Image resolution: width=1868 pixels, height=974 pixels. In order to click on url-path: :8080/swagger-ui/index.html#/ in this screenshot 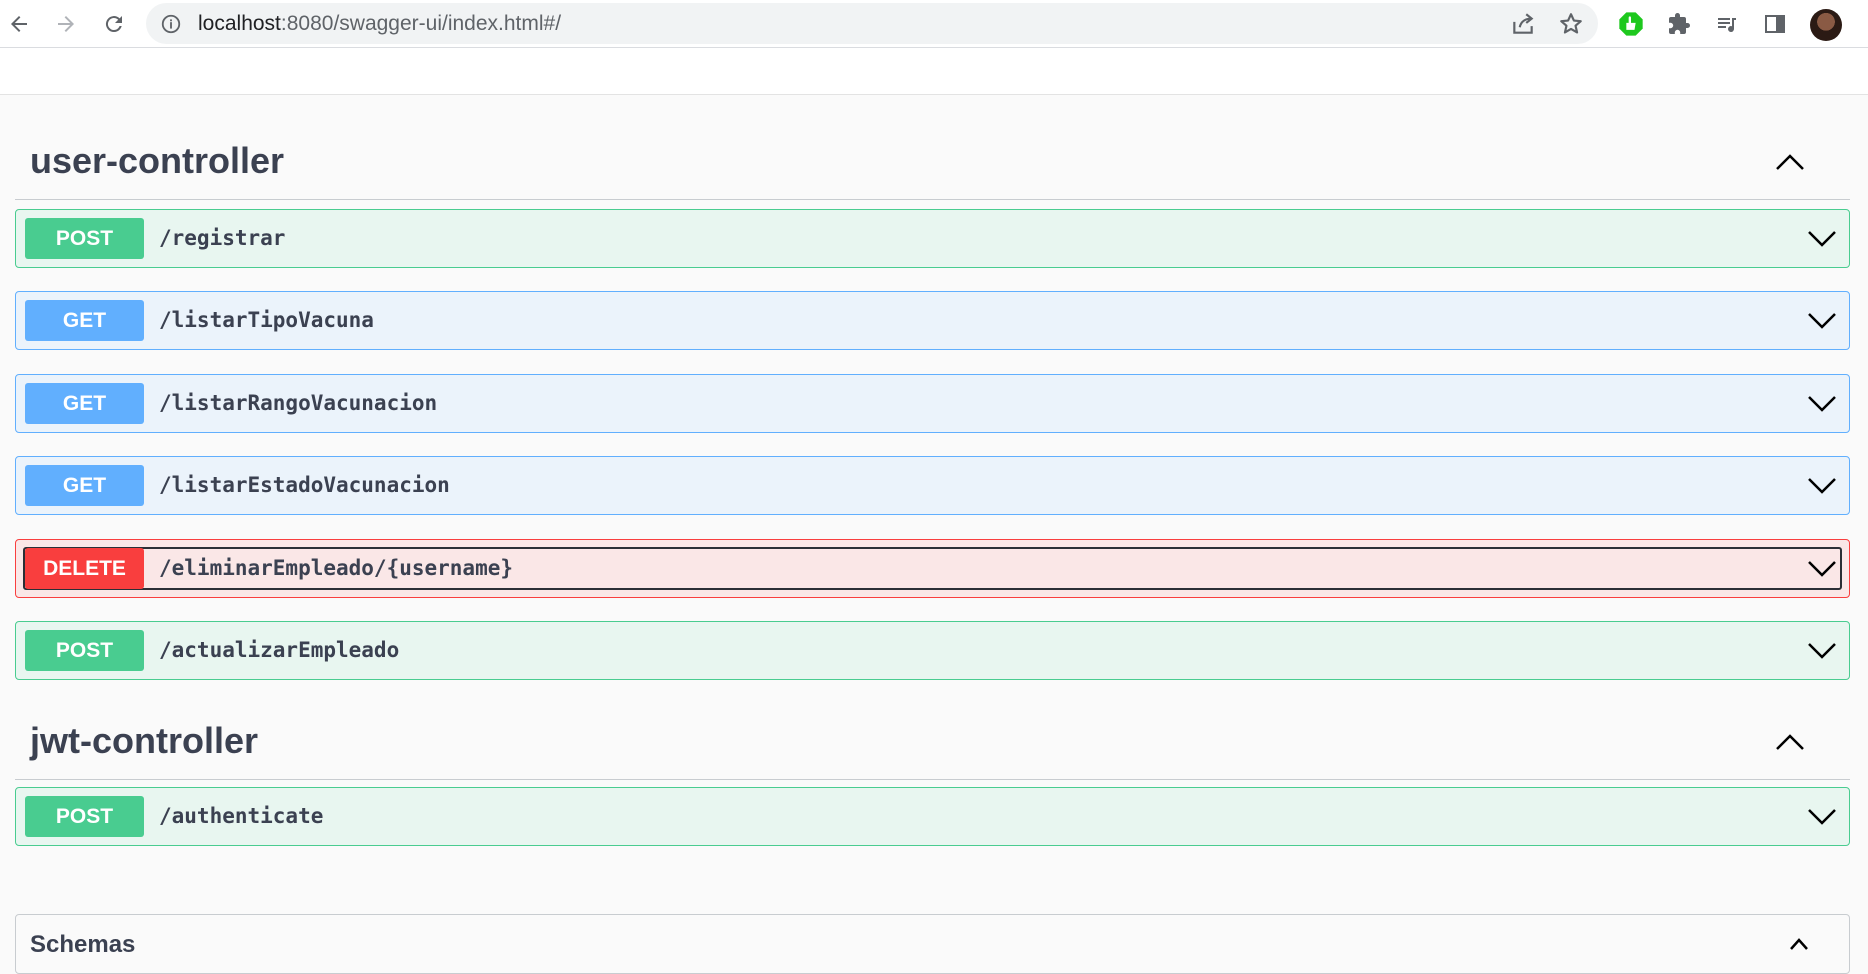, I will do `click(421, 23)`.